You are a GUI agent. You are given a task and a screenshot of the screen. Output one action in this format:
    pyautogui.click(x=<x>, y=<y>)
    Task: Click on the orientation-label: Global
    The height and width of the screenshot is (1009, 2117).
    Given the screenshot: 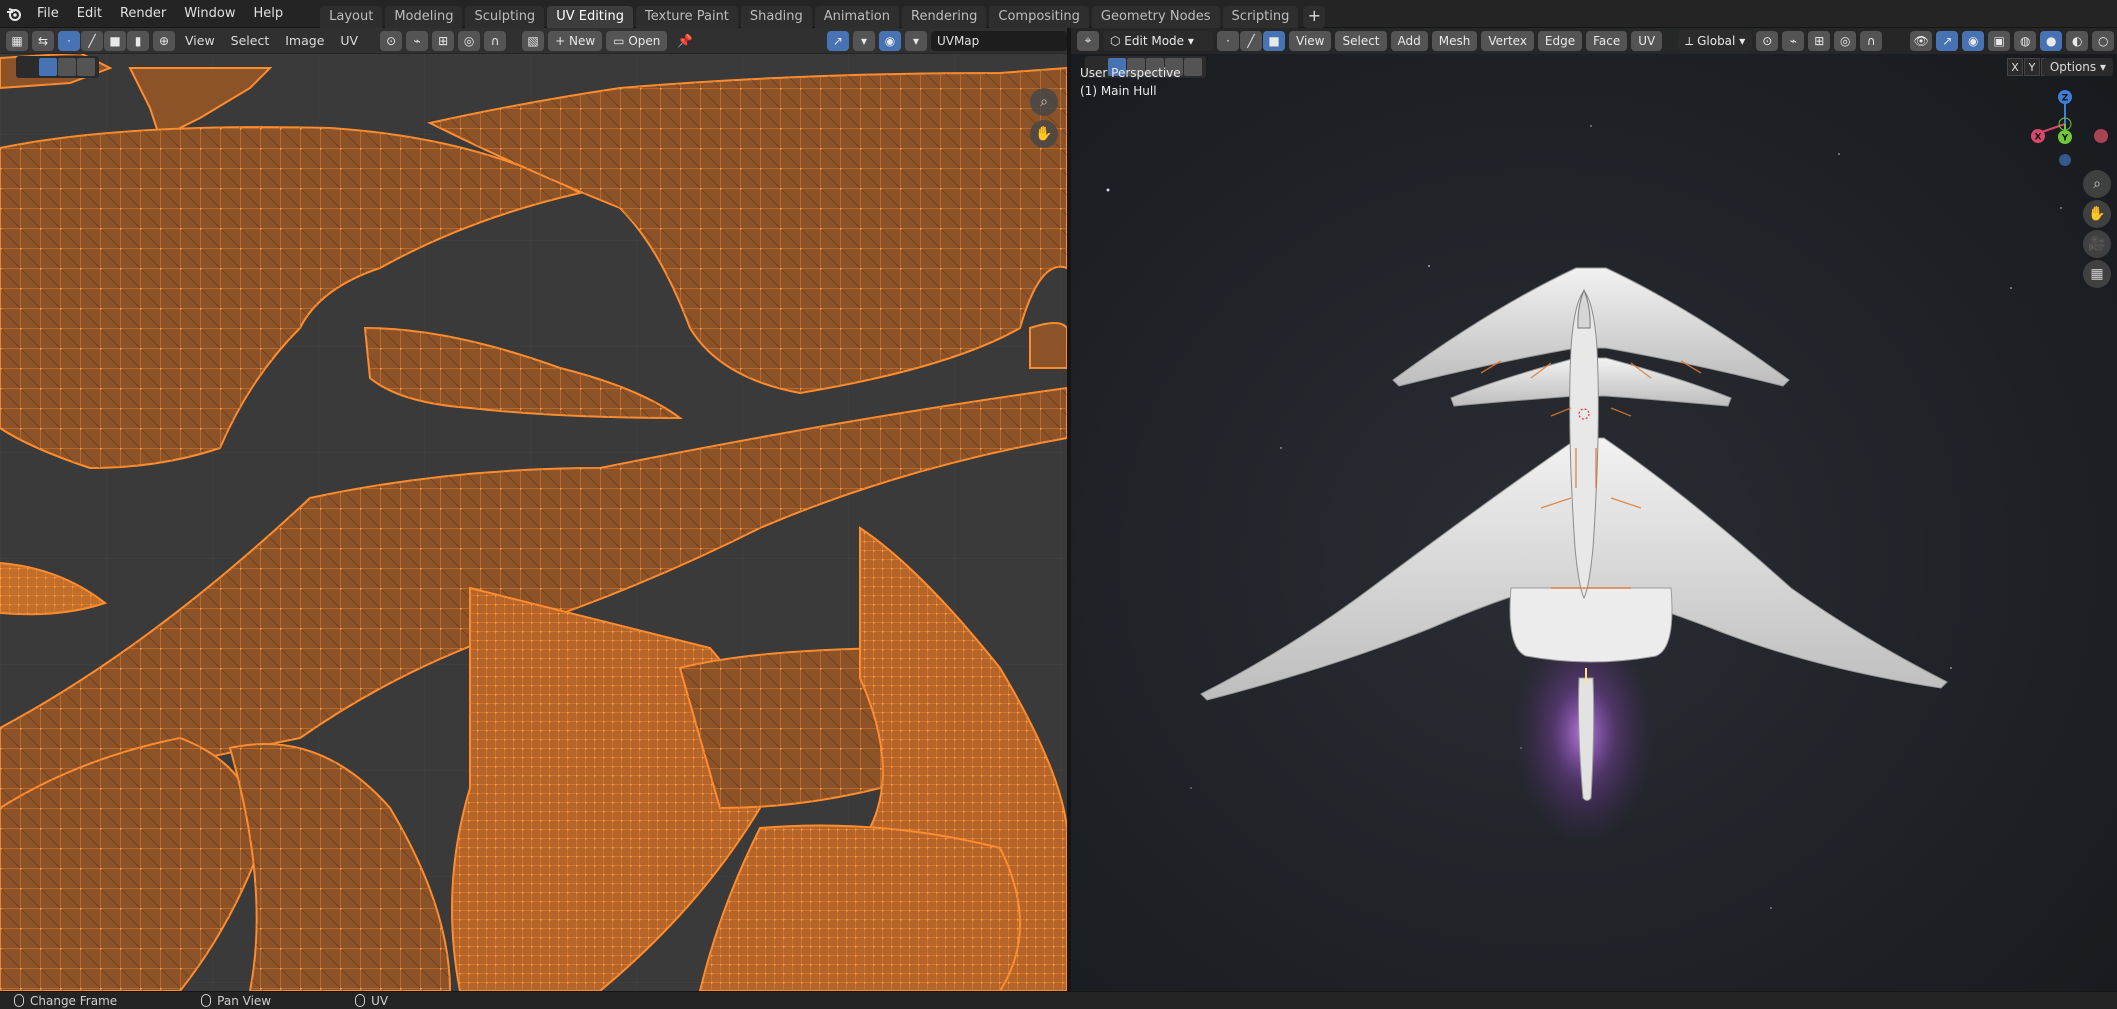 What is the action you would take?
    pyautogui.click(x=1716, y=40)
    